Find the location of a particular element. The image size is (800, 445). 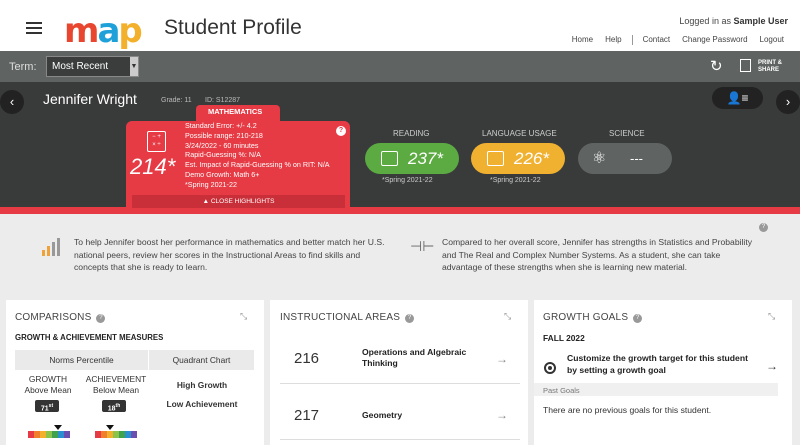

next-student-button: › is located at coordinates (788, 102).